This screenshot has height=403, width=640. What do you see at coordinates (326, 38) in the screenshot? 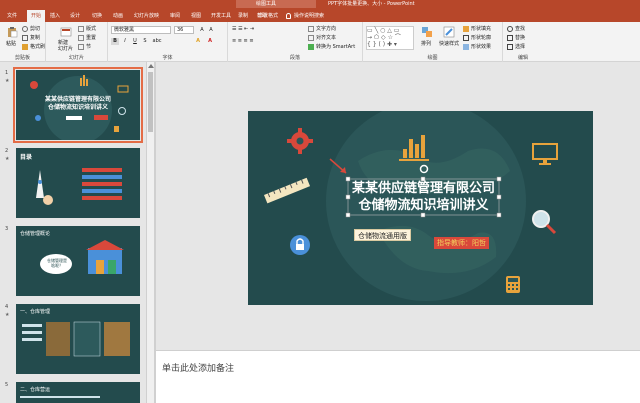
I see `align-text-label: 对齐文本` at bounding box center [326, 38].